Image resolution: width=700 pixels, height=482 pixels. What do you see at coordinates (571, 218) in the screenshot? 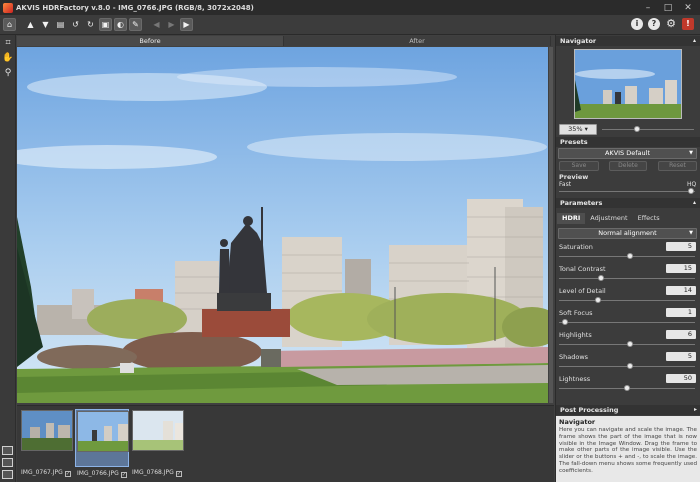
I see `tab-hdri: HDRI` at bounding box center [571, 218].